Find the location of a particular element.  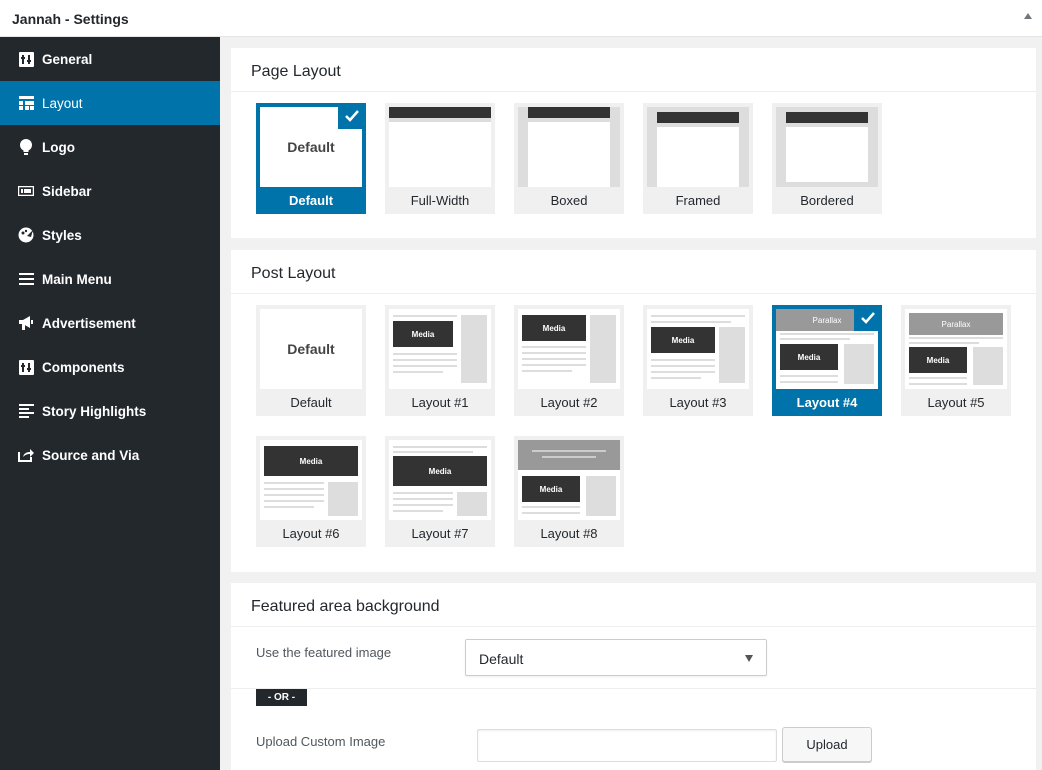

post-layout-option-7: Media Layout #7 is located at coordinates (440, 491).